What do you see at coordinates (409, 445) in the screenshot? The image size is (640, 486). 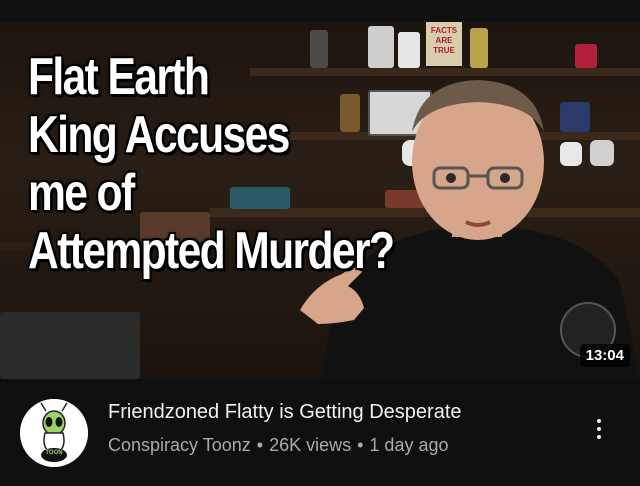 I see `upload-age: 1 day ago` at bounding box center [409, 445].